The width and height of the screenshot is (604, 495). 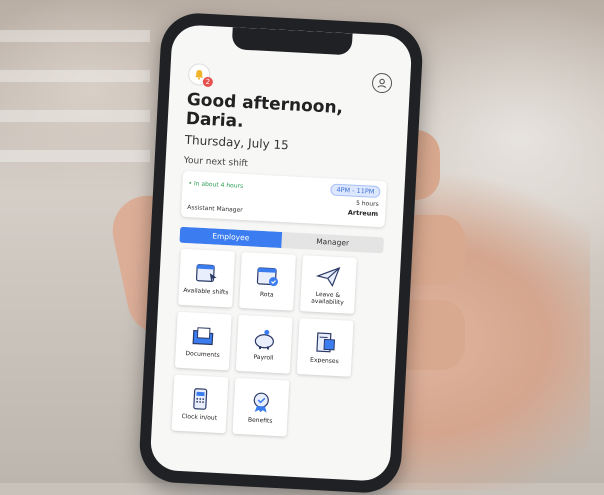 What do you see at coordinates (215, 162) in the screenshot?
I see `next-shift-label: Your next shift` at bounding box center [215, 162].